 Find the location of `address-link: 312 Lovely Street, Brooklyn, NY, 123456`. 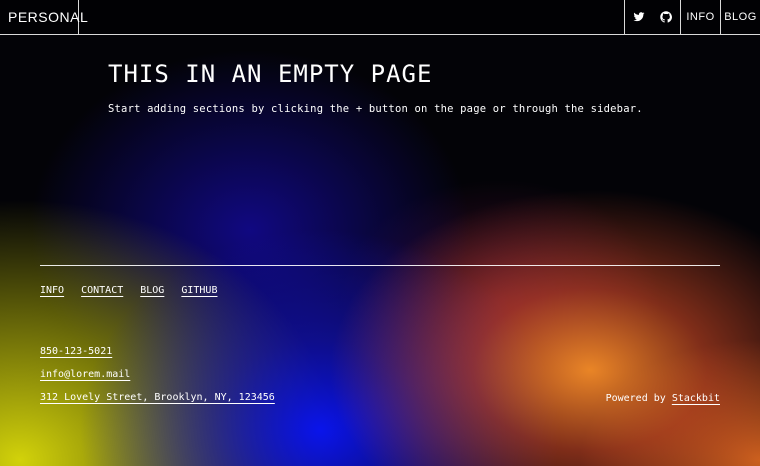

address-link: 312 Lovely Street, Brooklyn, NY, 123456 is located at coordinates (157, 397).